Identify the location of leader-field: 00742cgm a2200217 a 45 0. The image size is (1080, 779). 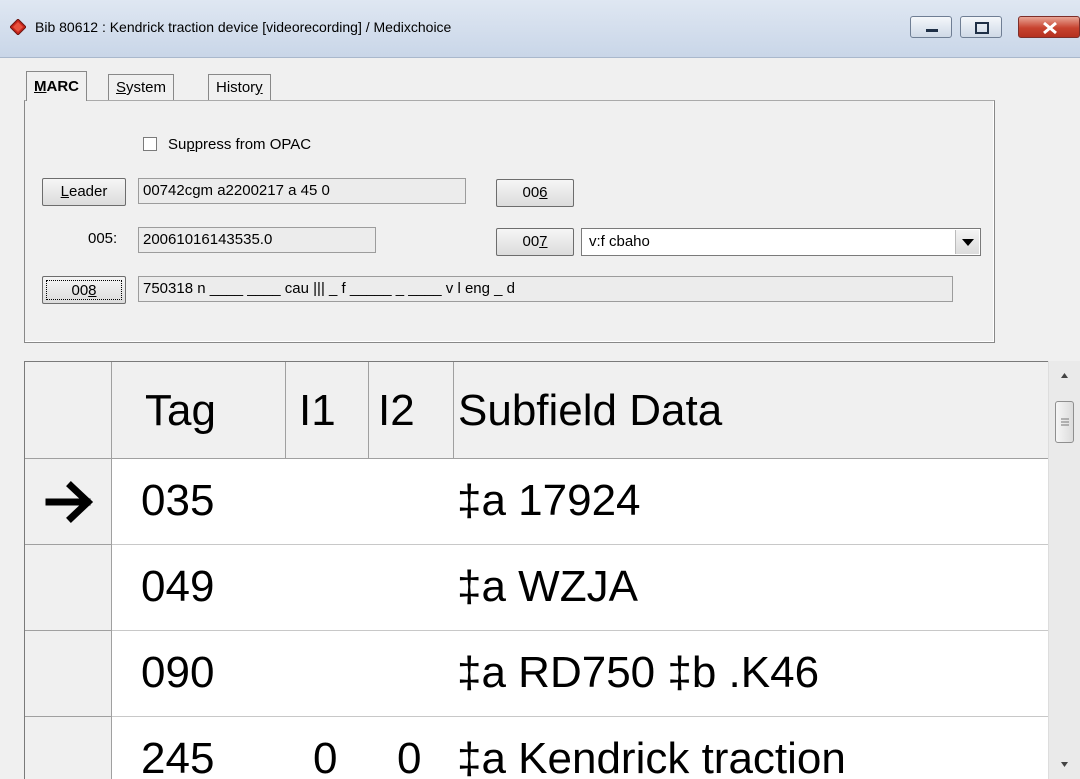
(302, 191).